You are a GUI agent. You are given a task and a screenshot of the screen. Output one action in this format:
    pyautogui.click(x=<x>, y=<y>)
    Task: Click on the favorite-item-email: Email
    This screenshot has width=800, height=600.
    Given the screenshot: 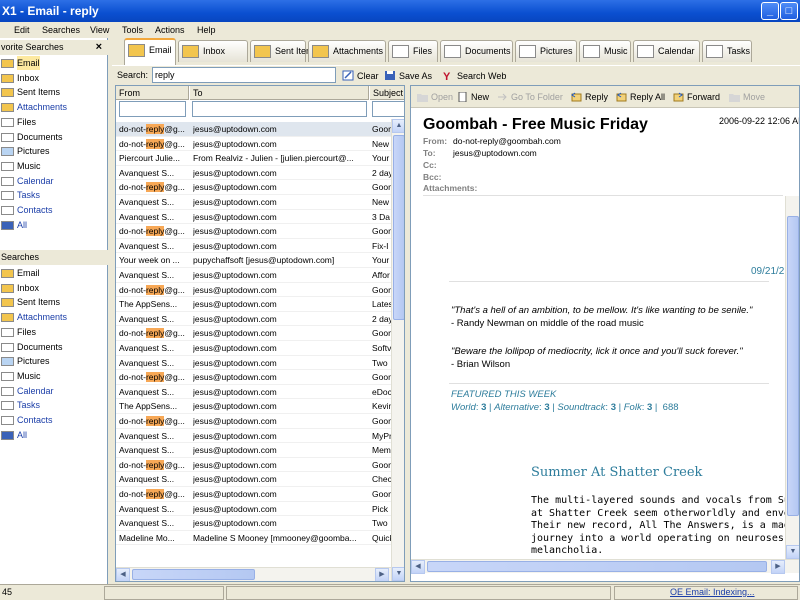 What is the action you would take?
    pyautogui.click(x=54, y=63)
    